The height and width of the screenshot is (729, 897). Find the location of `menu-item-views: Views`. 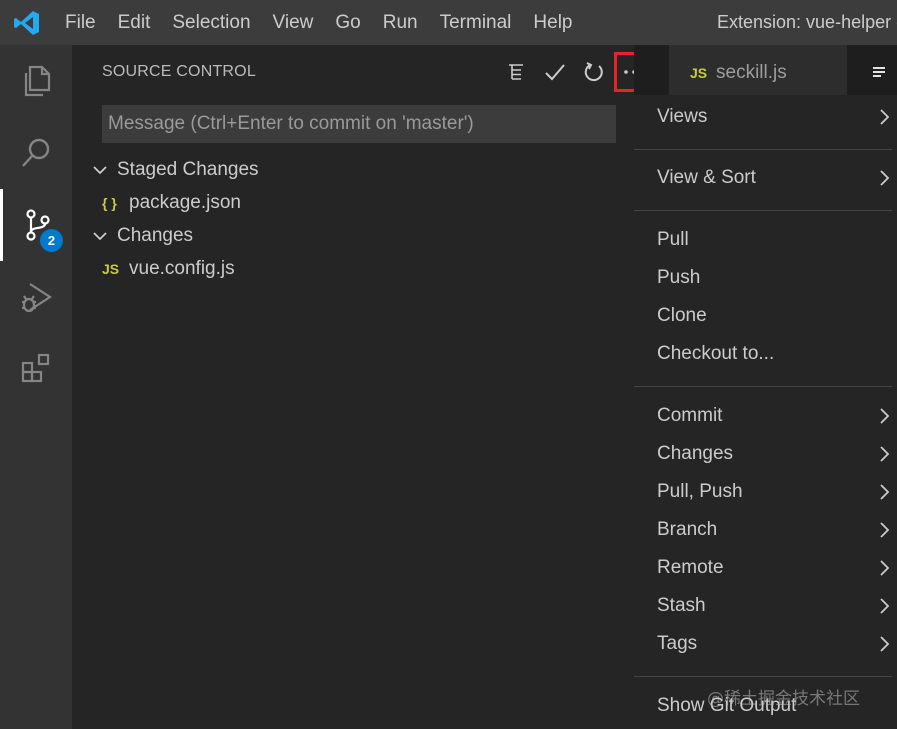

menu-item-views: Views is located at coordinates (765, 117).